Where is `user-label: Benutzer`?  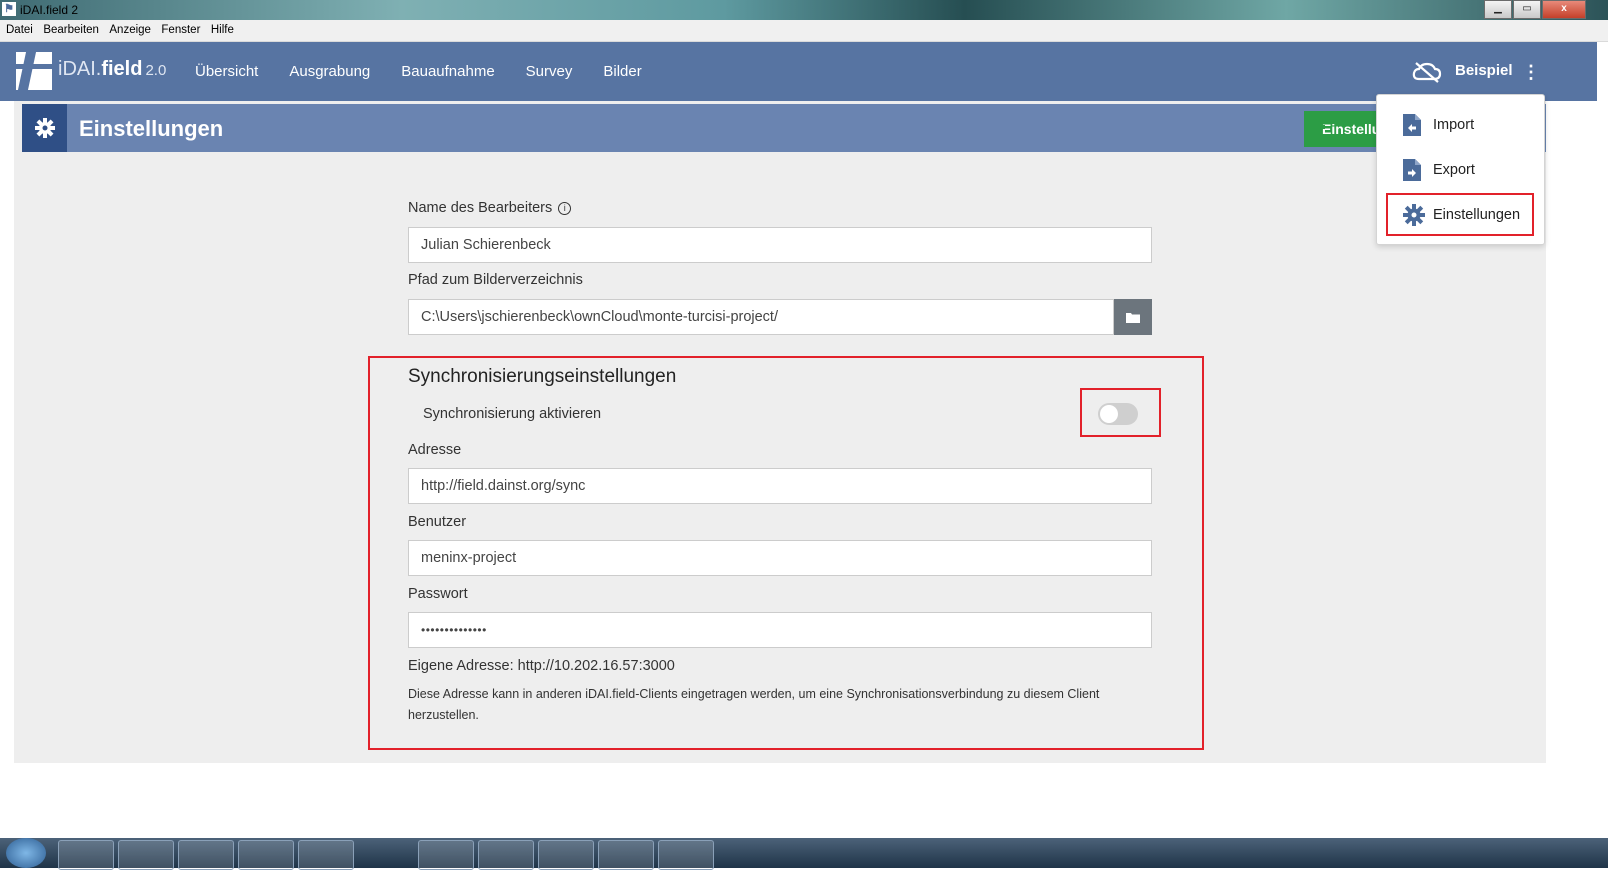 user-label: Benutzer is located at coordinates (437, 522).